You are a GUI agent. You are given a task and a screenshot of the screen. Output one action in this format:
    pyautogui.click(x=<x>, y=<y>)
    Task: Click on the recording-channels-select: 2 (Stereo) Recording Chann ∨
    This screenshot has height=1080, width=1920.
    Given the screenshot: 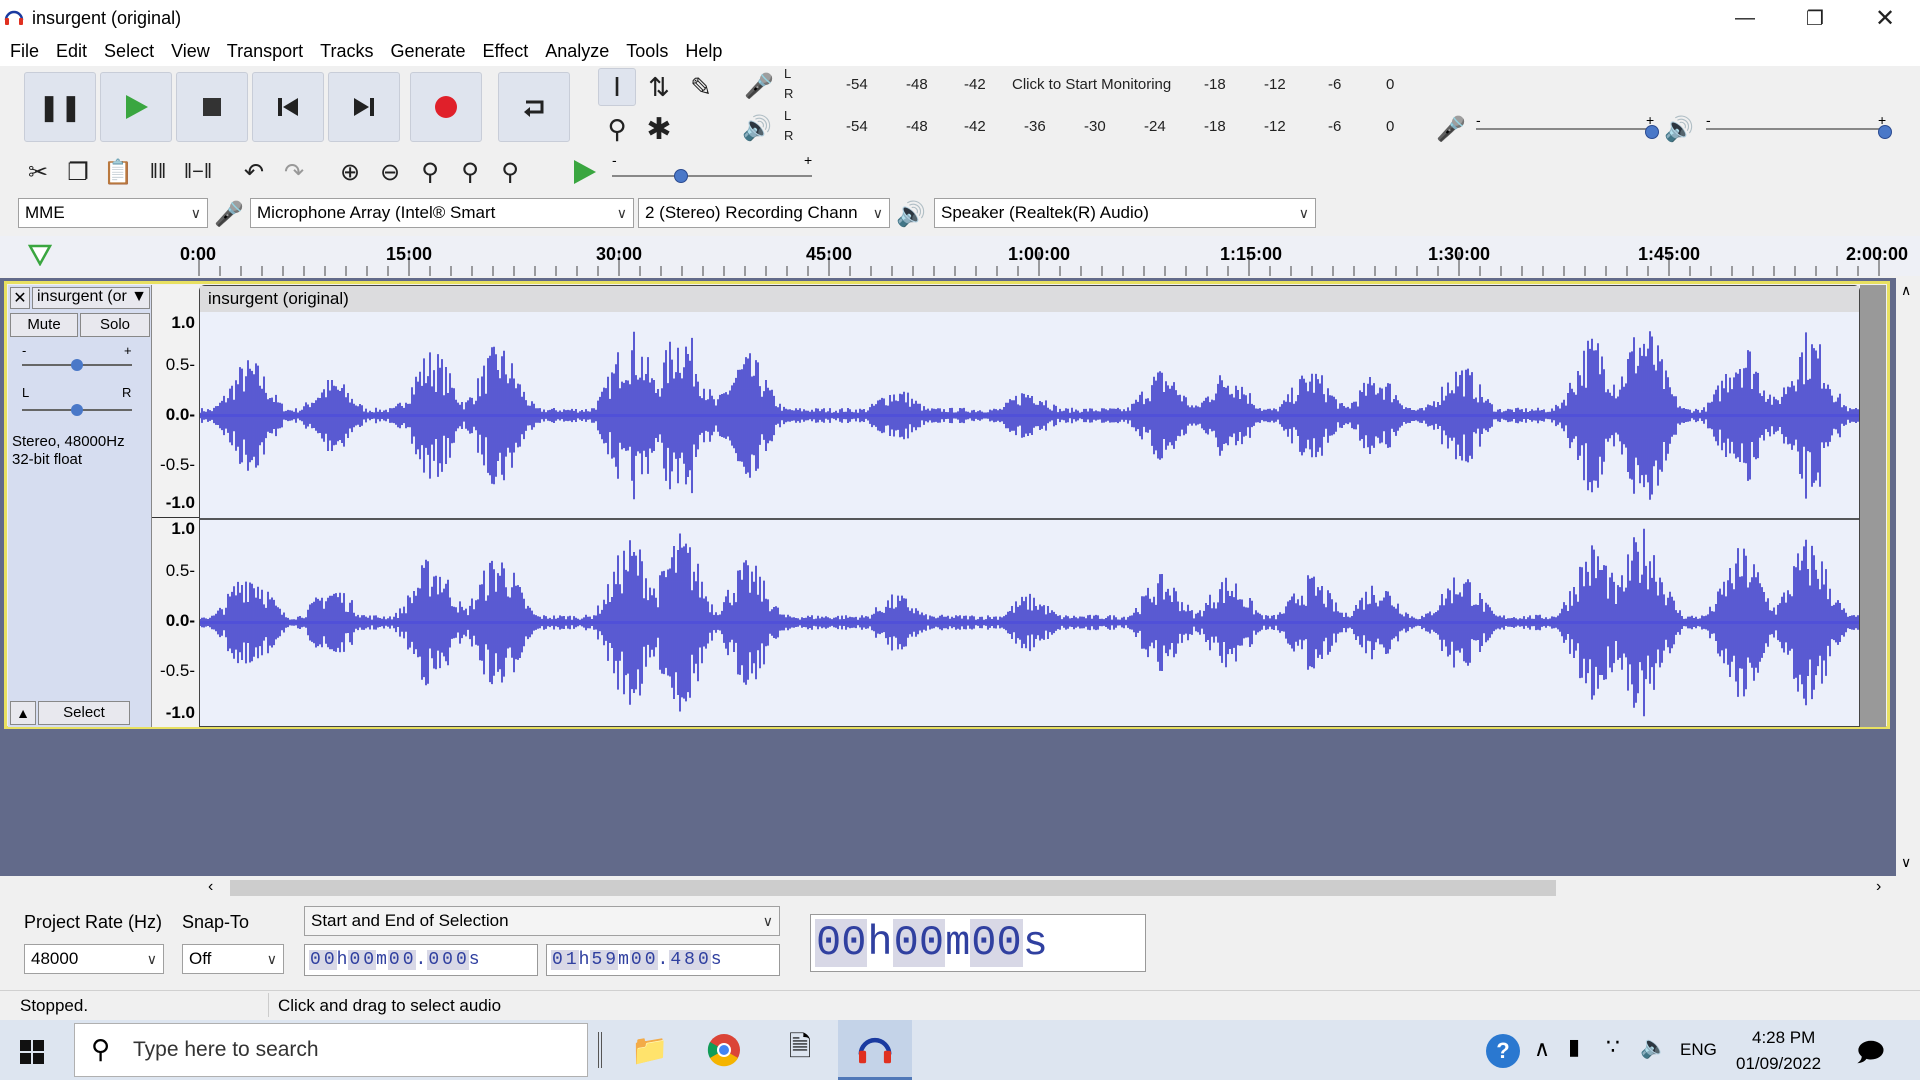 What is the action you would take?
    pyautogui.click(x=764, y=213)
    